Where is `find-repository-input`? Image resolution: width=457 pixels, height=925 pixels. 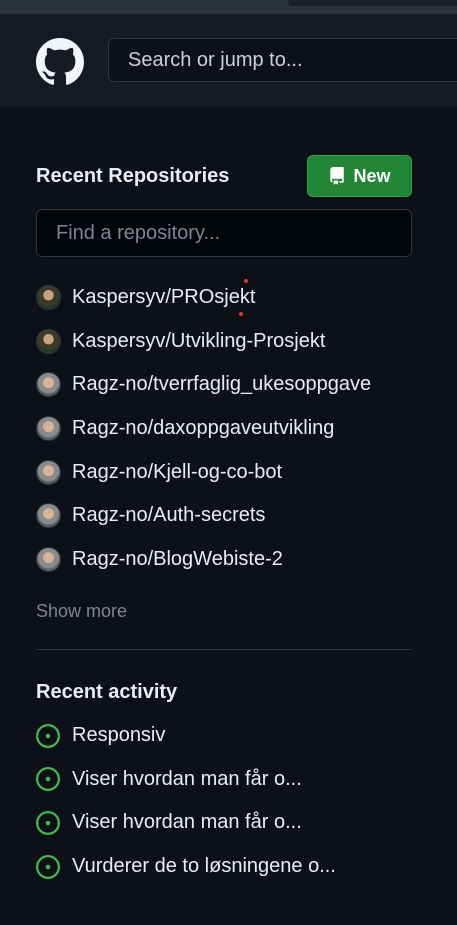
find-repository-input is located at coordinates (224, 233).